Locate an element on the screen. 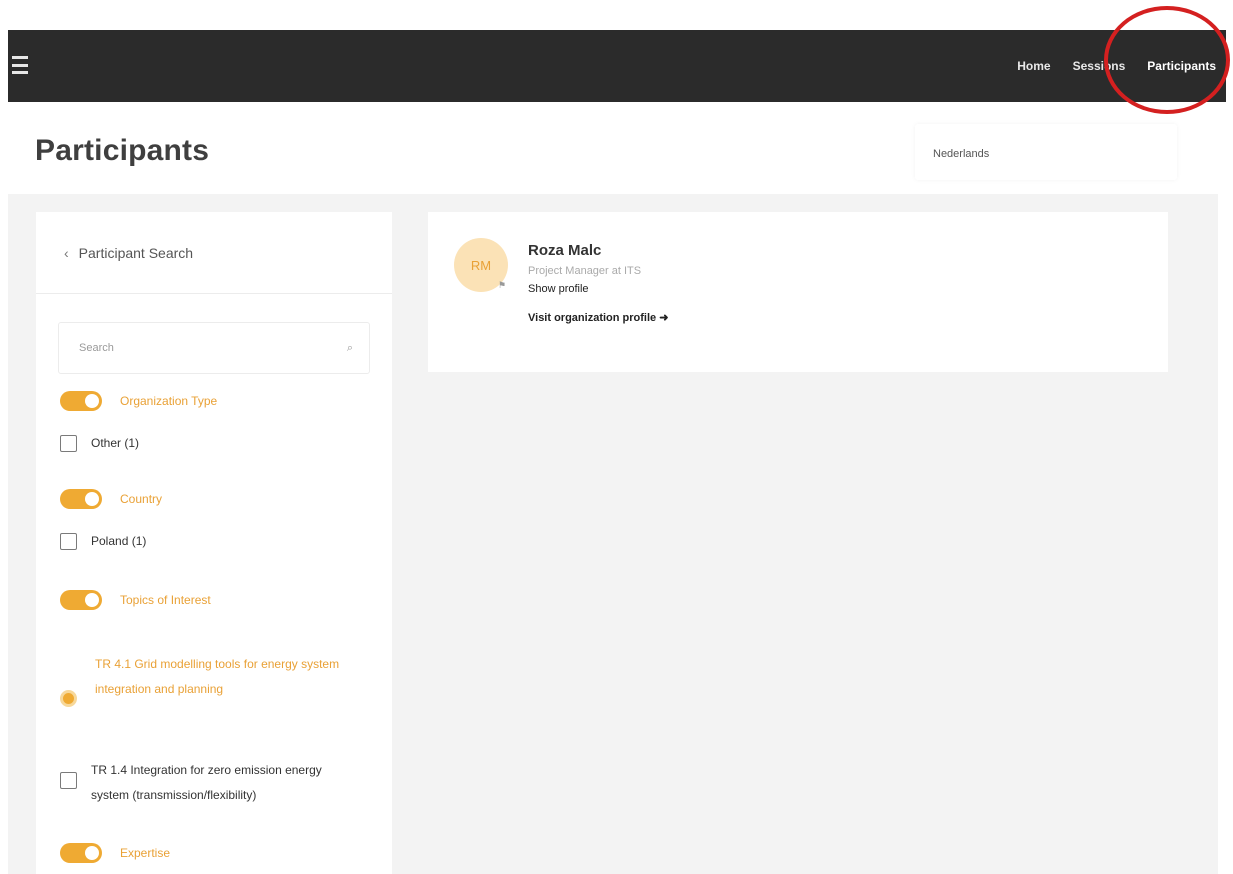 The image size is (1233, 874). search-input: Search ⌕ is located at coordinates (214, 348).